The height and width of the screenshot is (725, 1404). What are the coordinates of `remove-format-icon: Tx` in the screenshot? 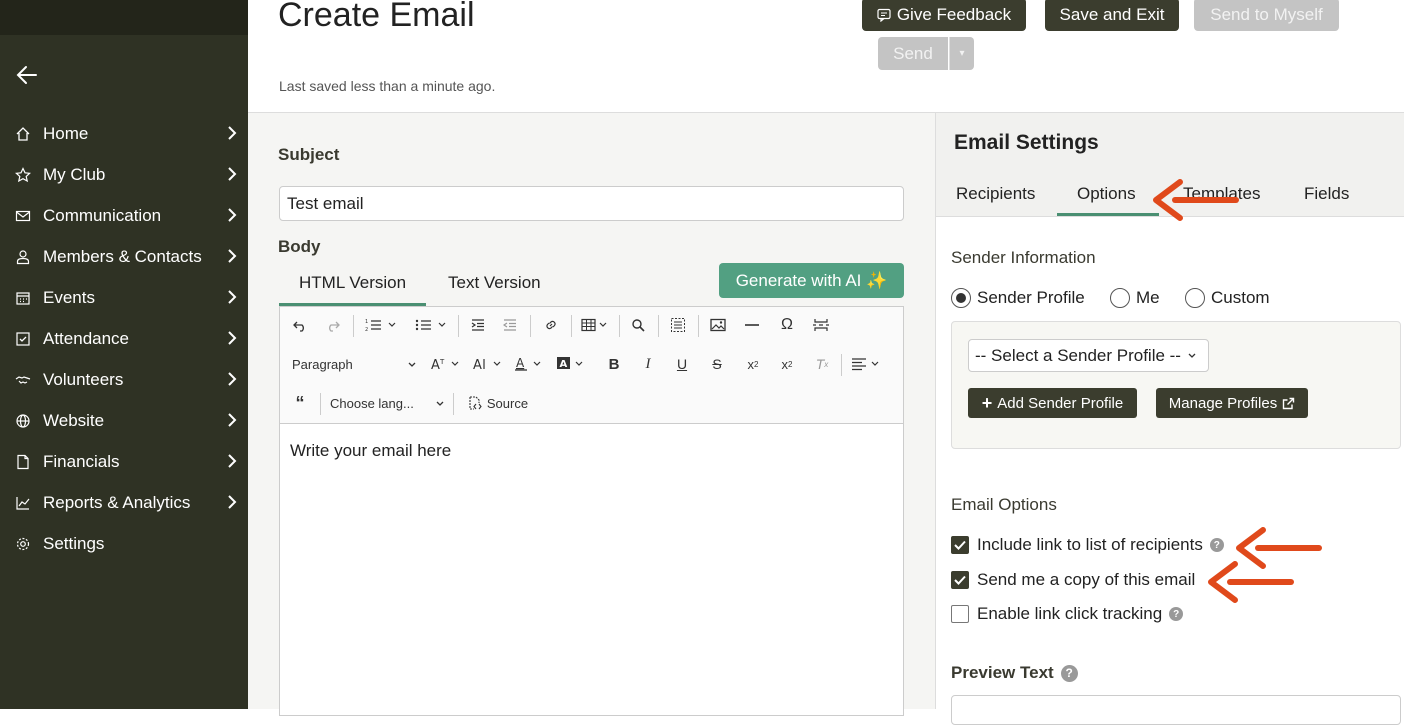 It's located at (822, 364).